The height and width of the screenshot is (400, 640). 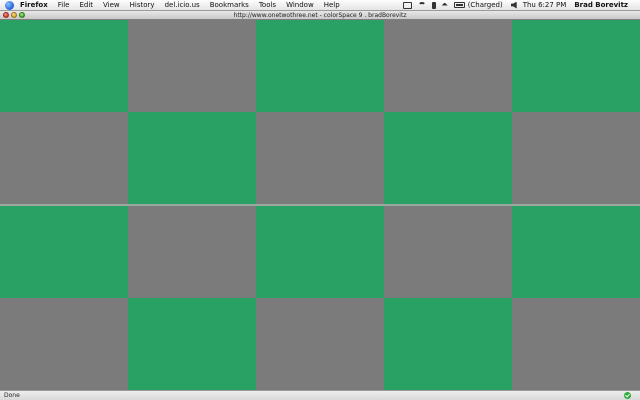 I want to click on menu-file: File, so click(x=64, y=5).